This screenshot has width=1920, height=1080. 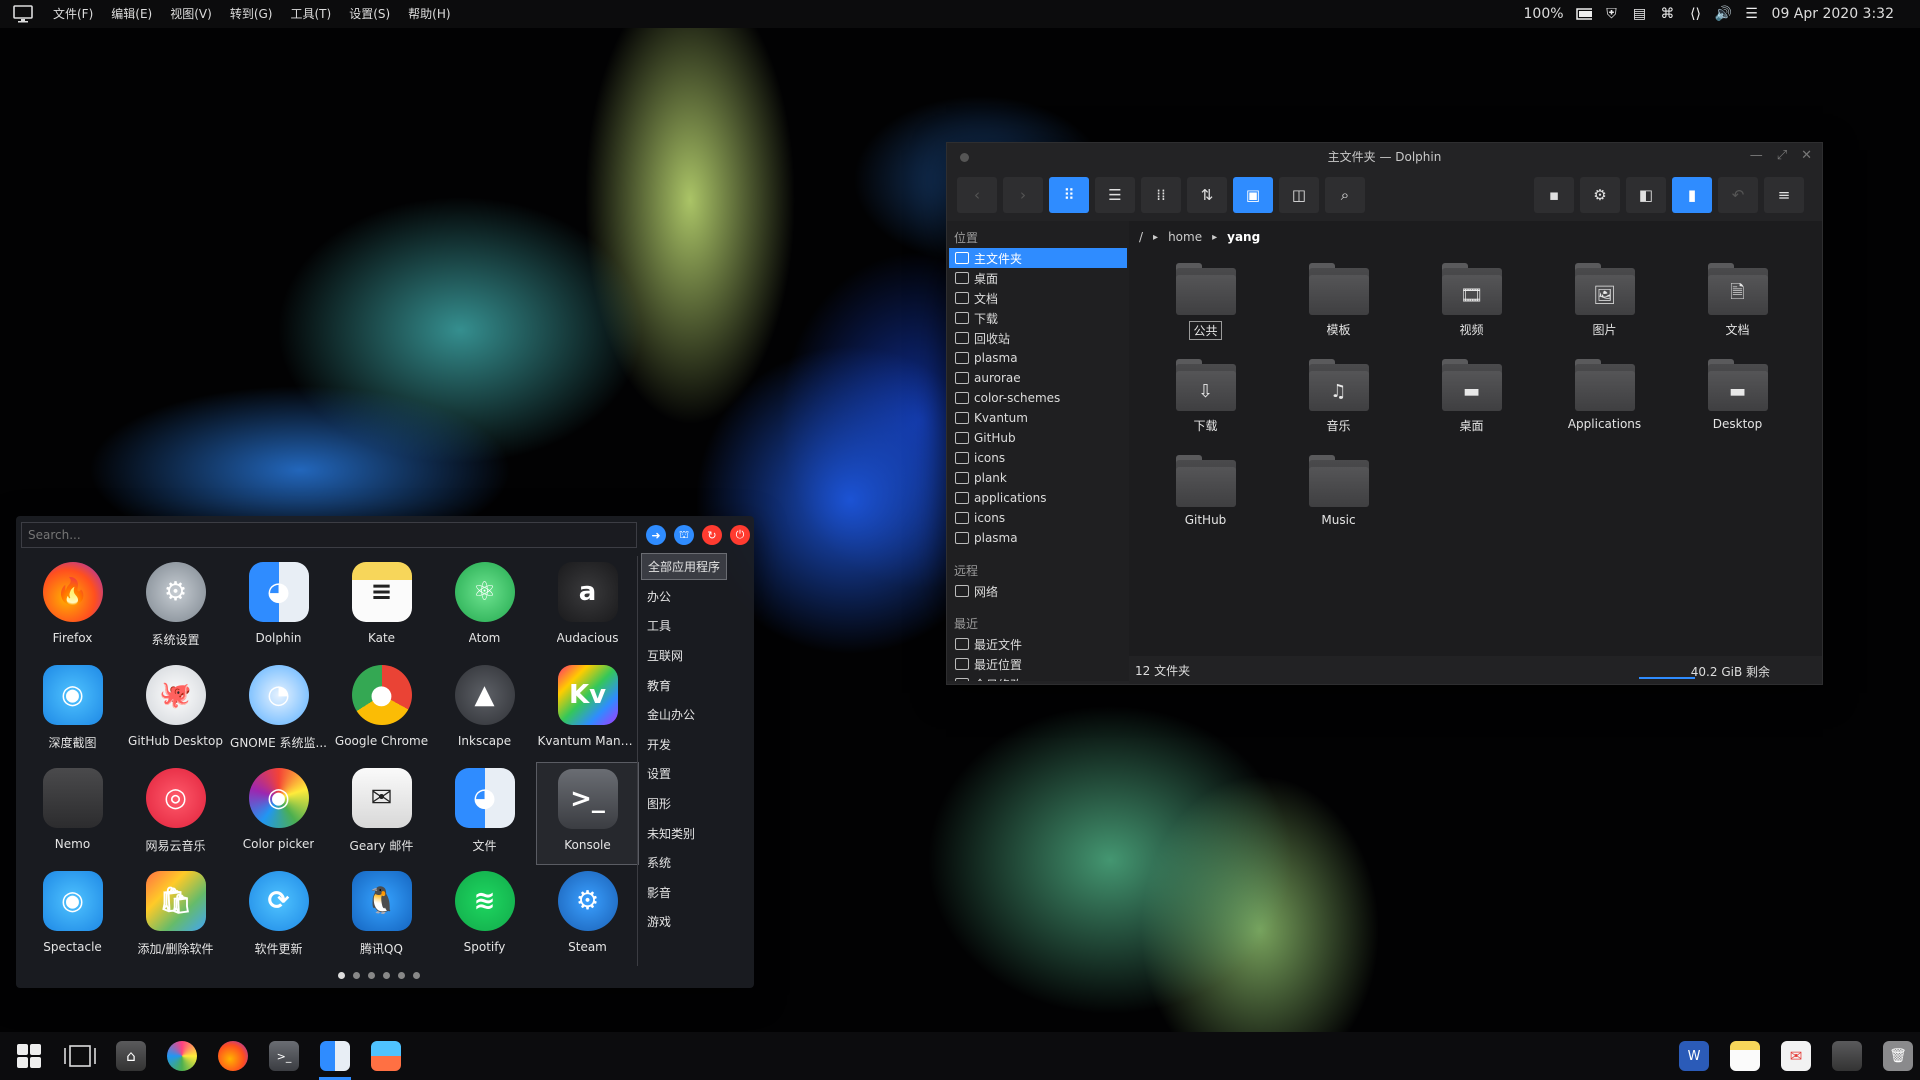 What do you see at coordinates (1784, 195) in the screenshot?
I see `hamburger-menu-button: ≡` at bounding box center [1784, 195].